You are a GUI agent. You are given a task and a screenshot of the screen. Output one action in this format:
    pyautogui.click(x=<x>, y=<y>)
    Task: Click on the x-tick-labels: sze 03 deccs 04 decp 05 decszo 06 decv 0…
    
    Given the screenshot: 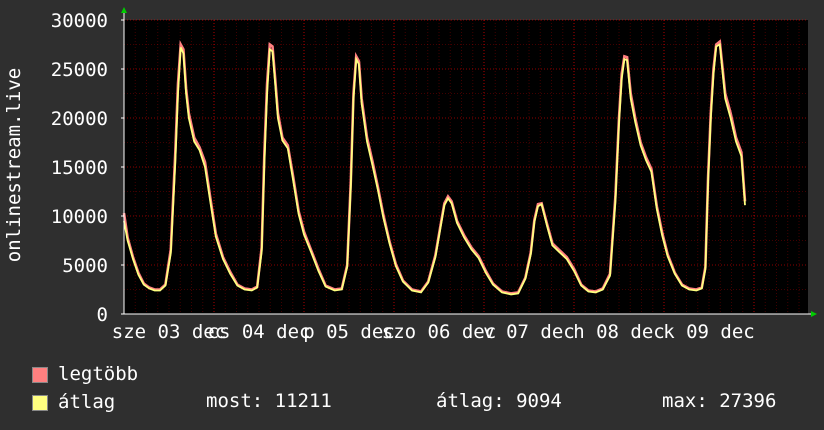 What is the action you would take?
    pyautogui.click(x=433, y=332)
    